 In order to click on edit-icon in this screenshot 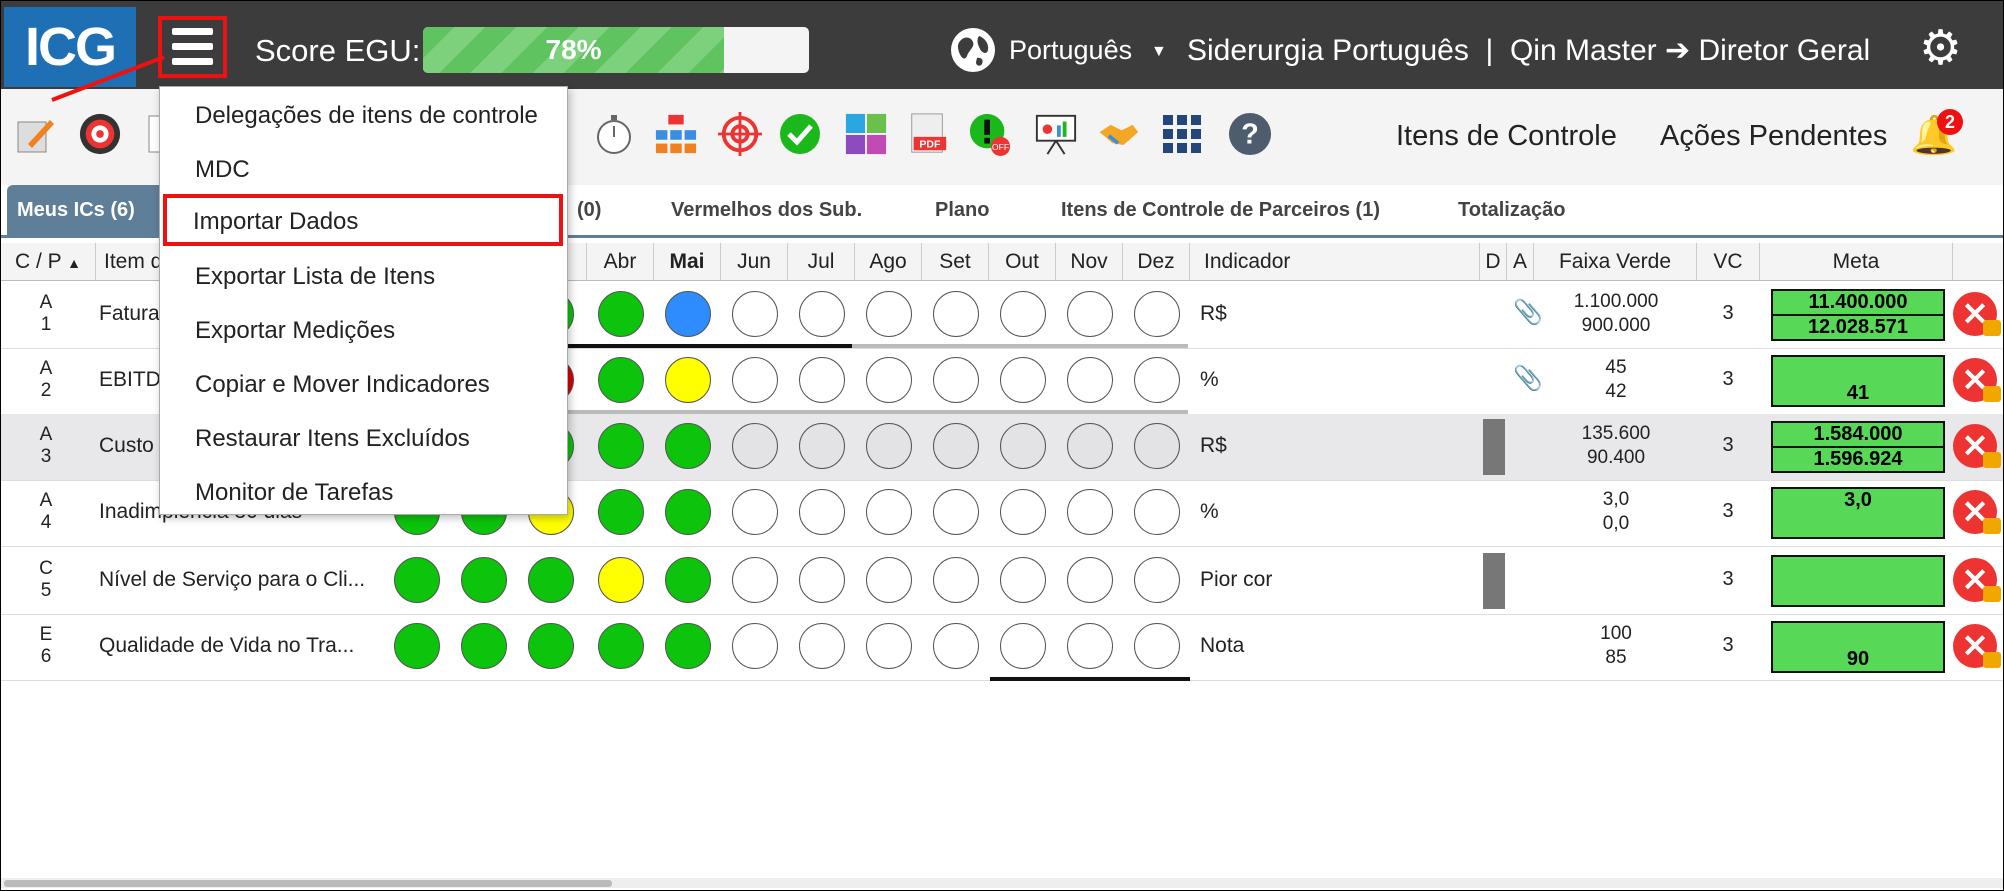, I will do `click(36, 134)`.